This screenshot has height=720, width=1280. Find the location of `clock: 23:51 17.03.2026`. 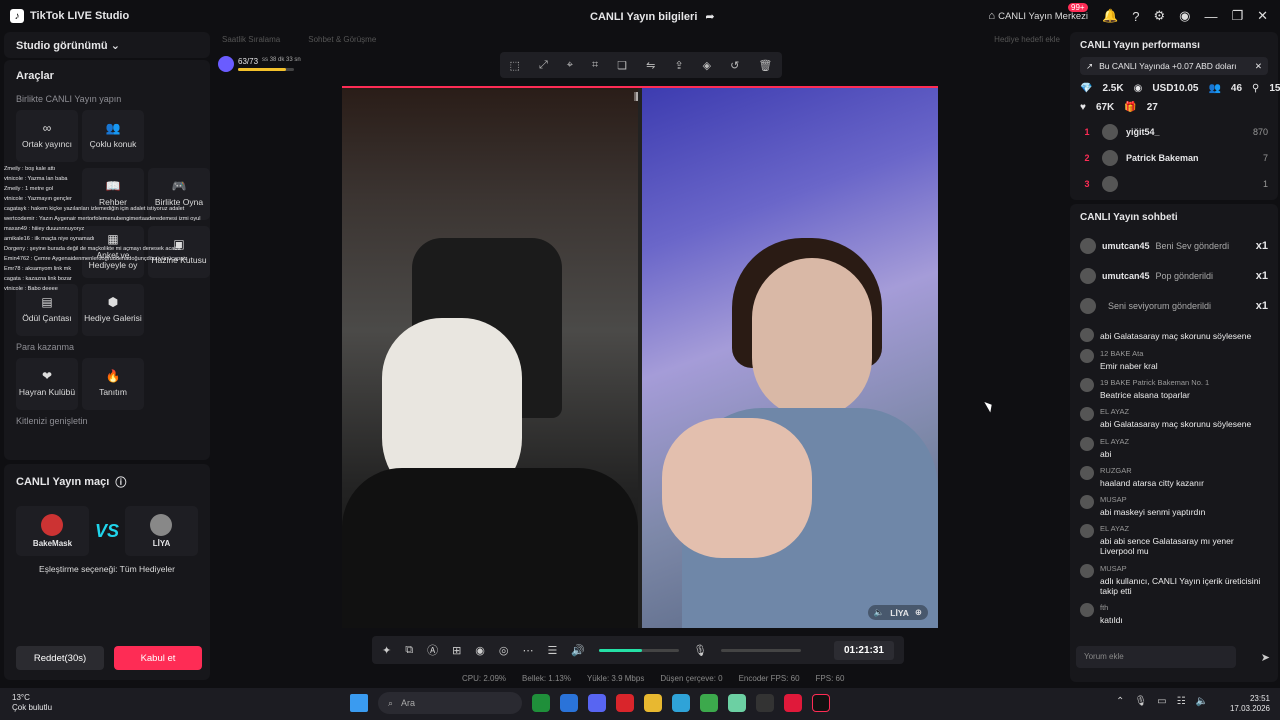

clock: 23:51 17.03.2026 is located at coordinates (1250, 704).